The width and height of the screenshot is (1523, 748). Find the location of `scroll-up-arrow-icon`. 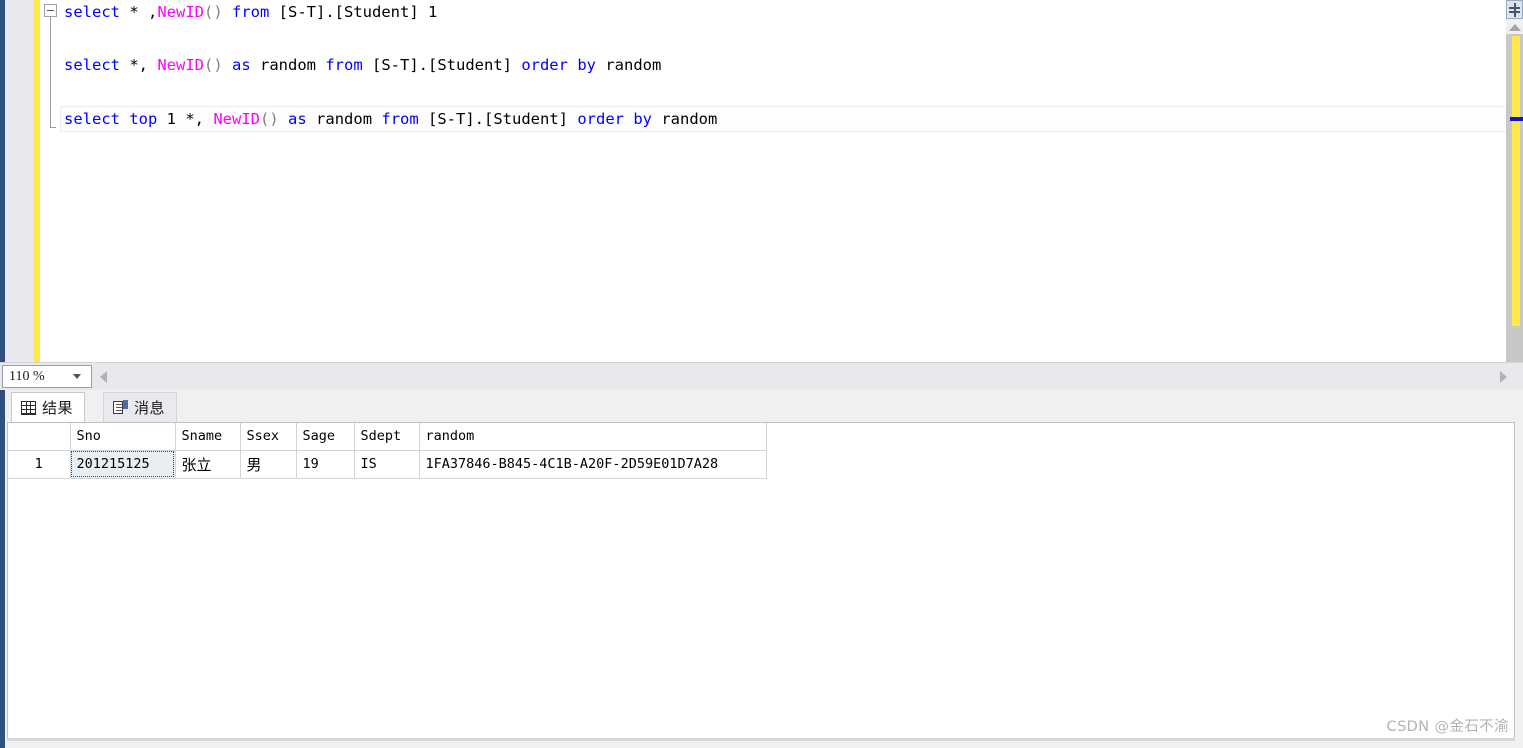

scroll-up-arrow-icon is located at coordinates (1515, 27).